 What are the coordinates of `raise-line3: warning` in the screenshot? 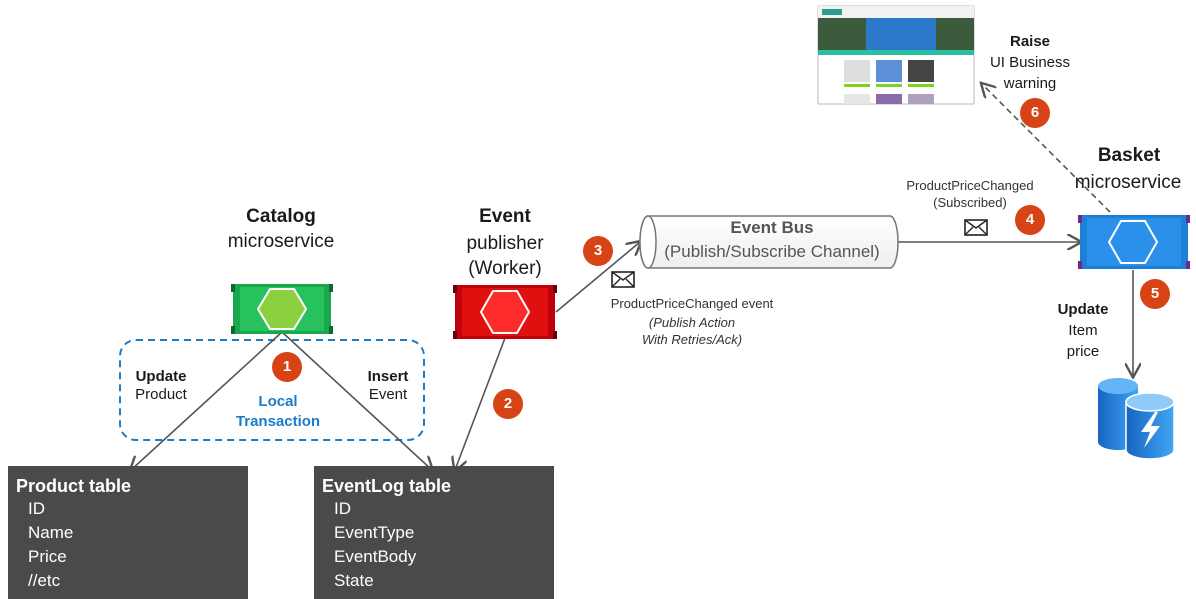 It's located at (1030, 83).